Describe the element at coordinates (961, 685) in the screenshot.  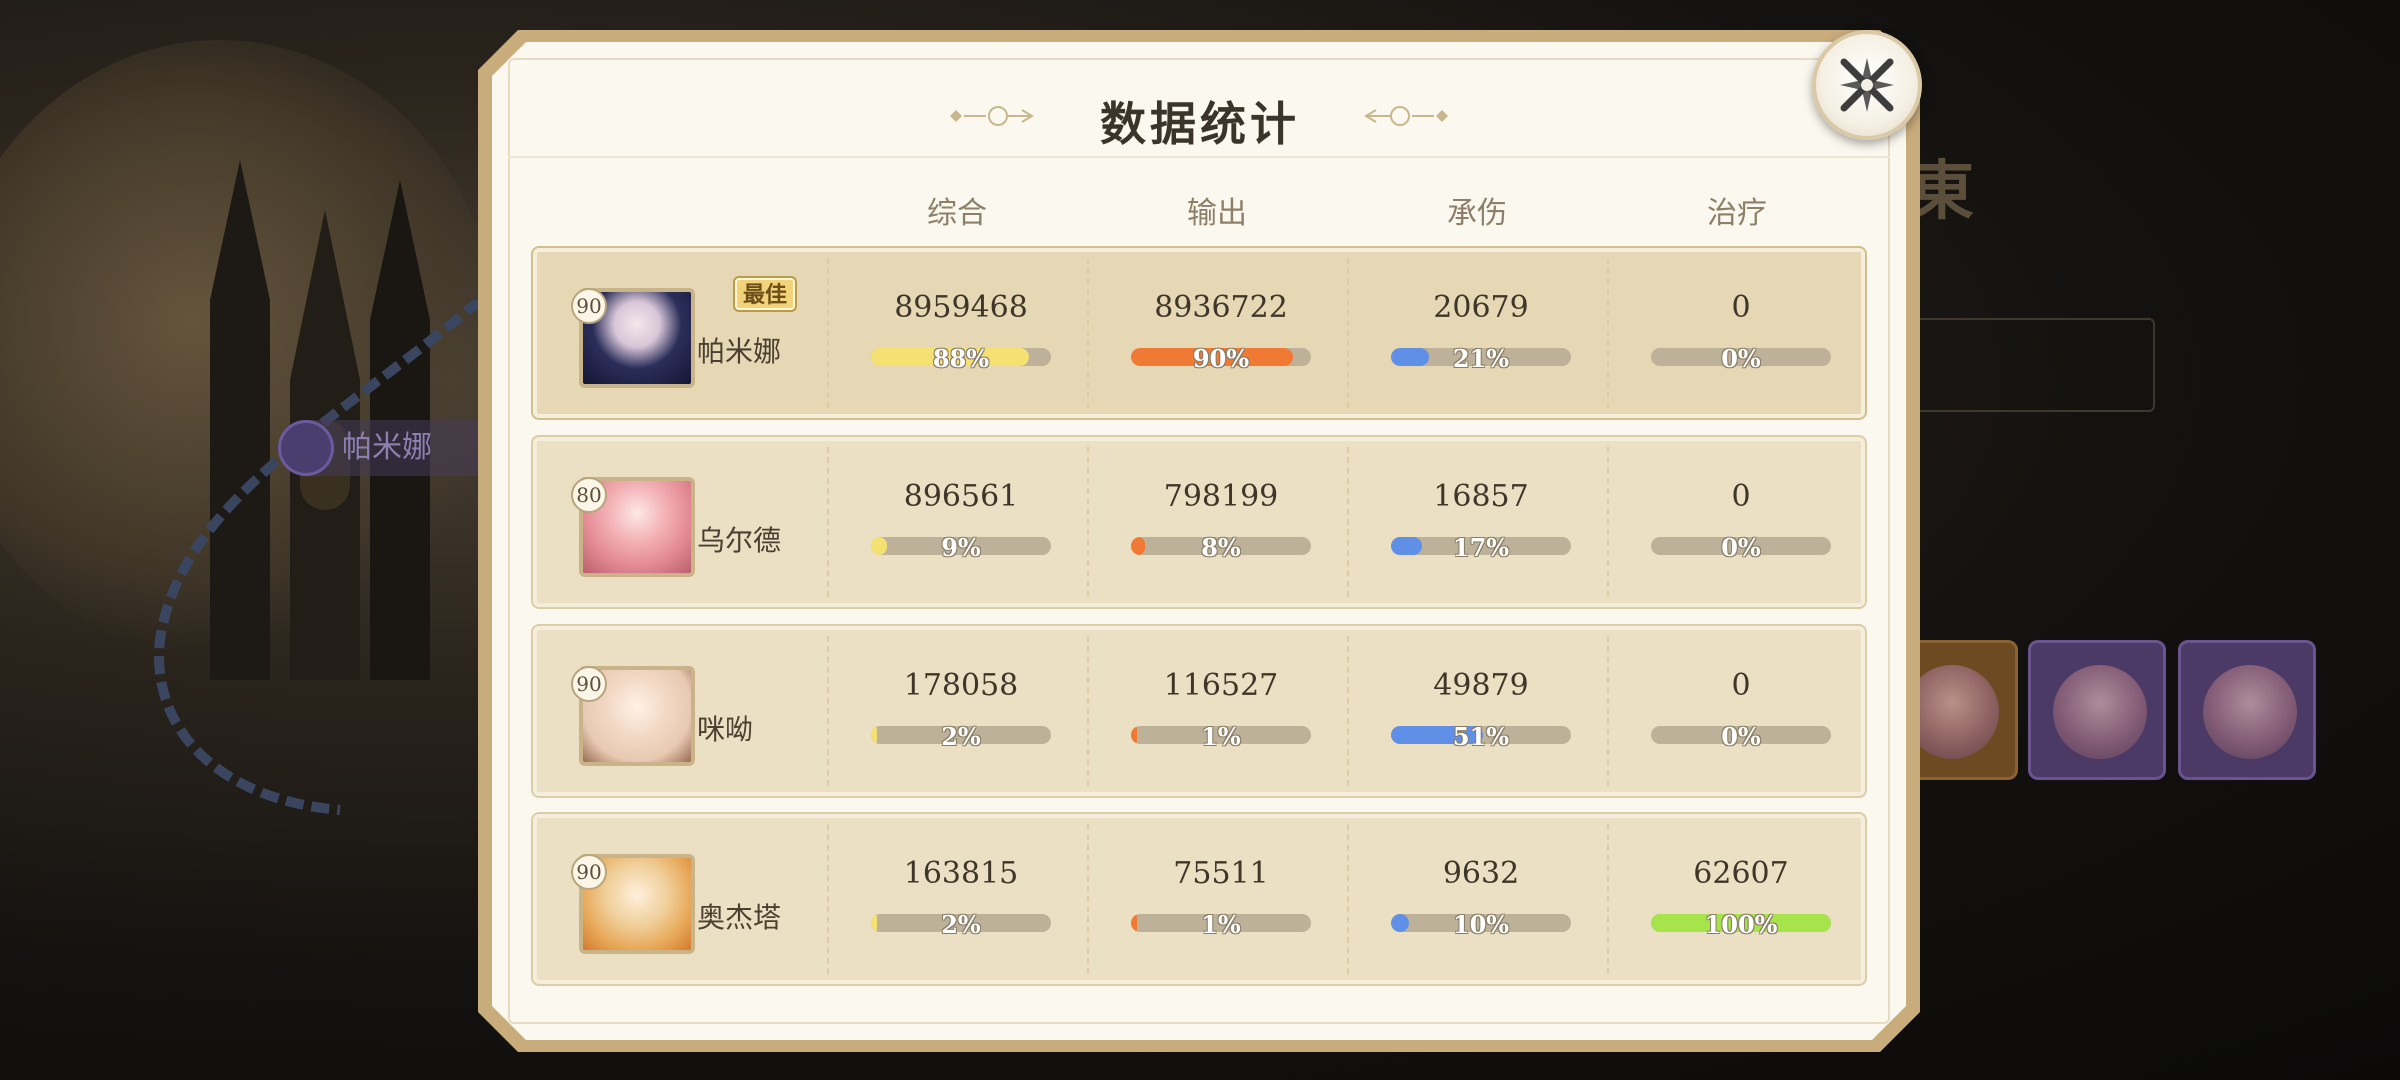
I see `stat-value-overall: 178058` at that location.